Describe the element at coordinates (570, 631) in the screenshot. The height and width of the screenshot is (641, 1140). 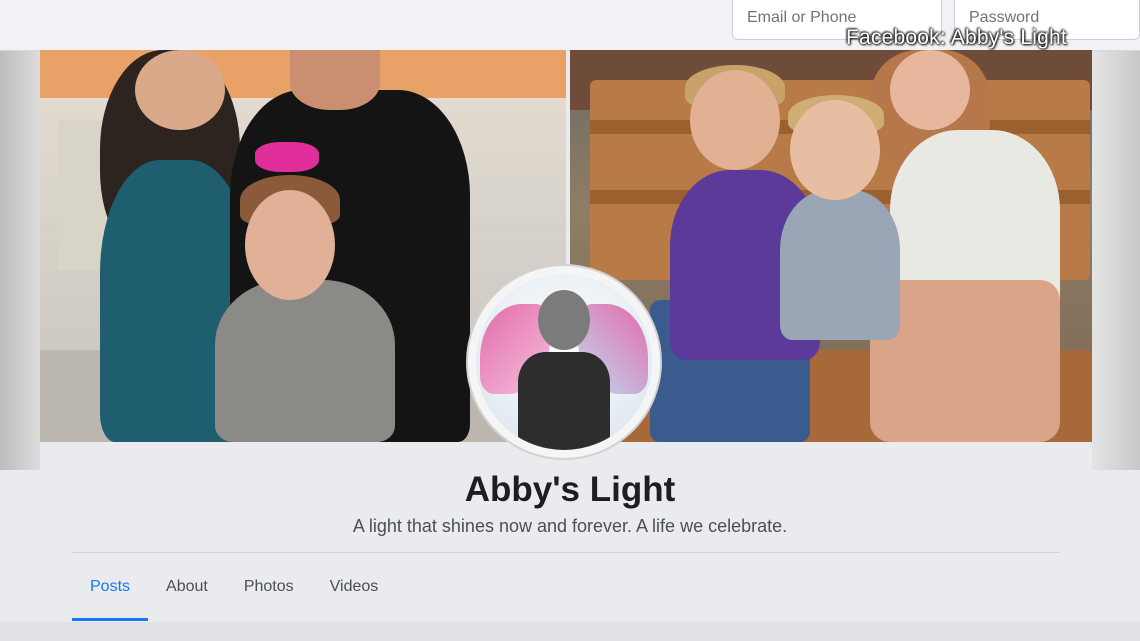
I see `content-area-edge` at that location.